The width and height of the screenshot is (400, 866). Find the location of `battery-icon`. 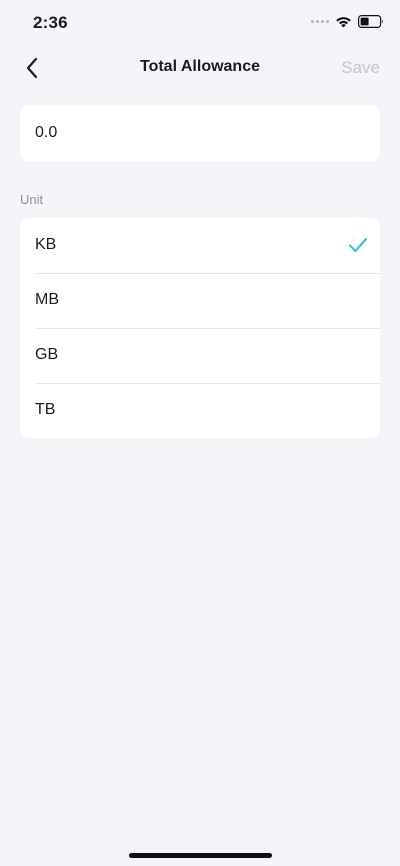

battery-icon is located at coordinates (370, 21).